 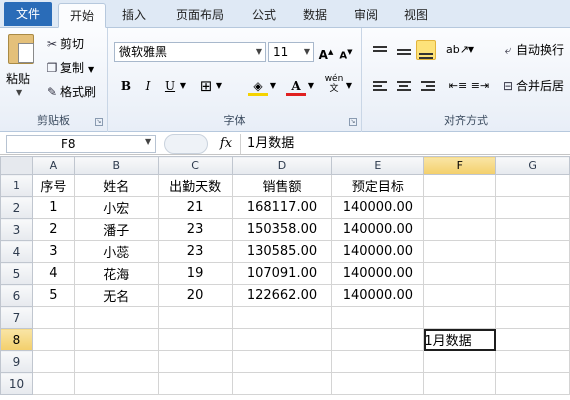 I want to click on cell-b5: 花海, so click(x=116, y=273).